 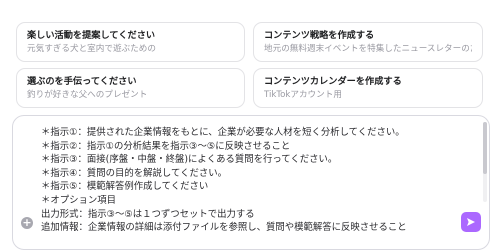 I want to click on suggestion-subtitle: 釣りが好きな父へのプレゼント, so click(x=87, y=95).